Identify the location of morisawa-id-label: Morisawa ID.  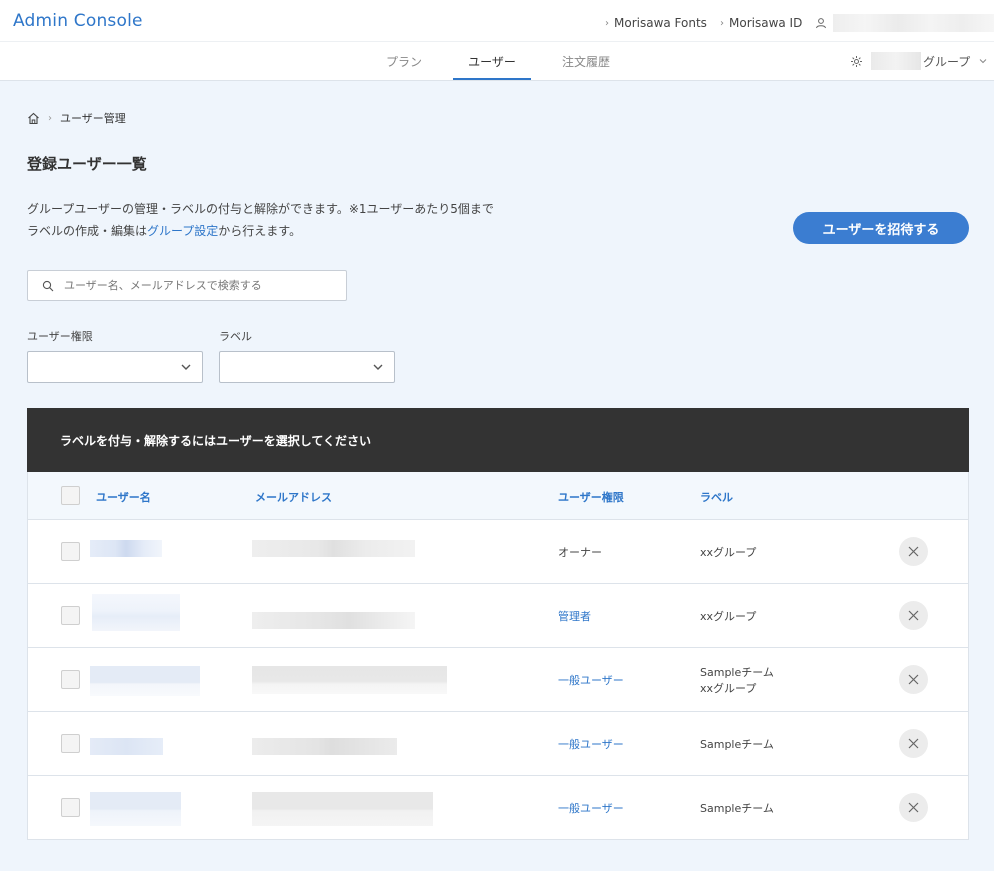
(766, 23).